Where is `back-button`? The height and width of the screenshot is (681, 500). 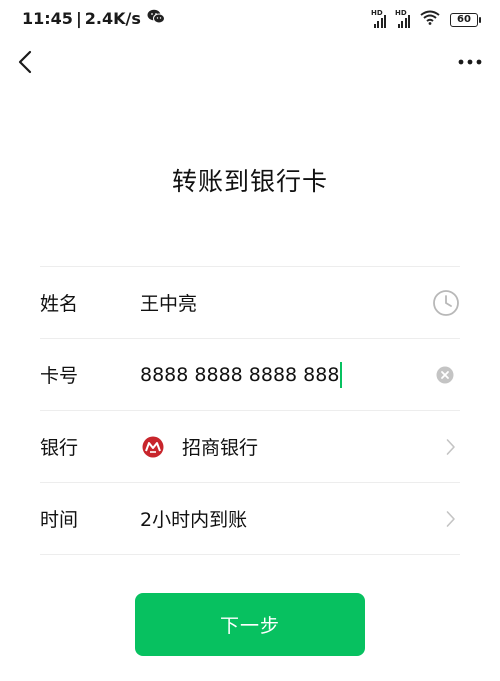 back-button is located at coordinates (27, 63).